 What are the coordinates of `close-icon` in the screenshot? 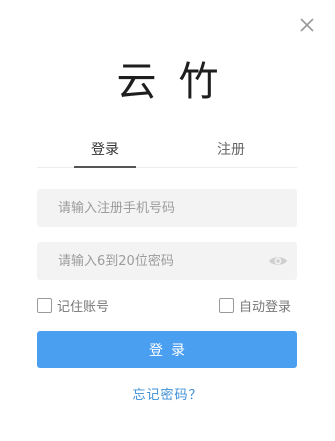 It's located at (307, 25).